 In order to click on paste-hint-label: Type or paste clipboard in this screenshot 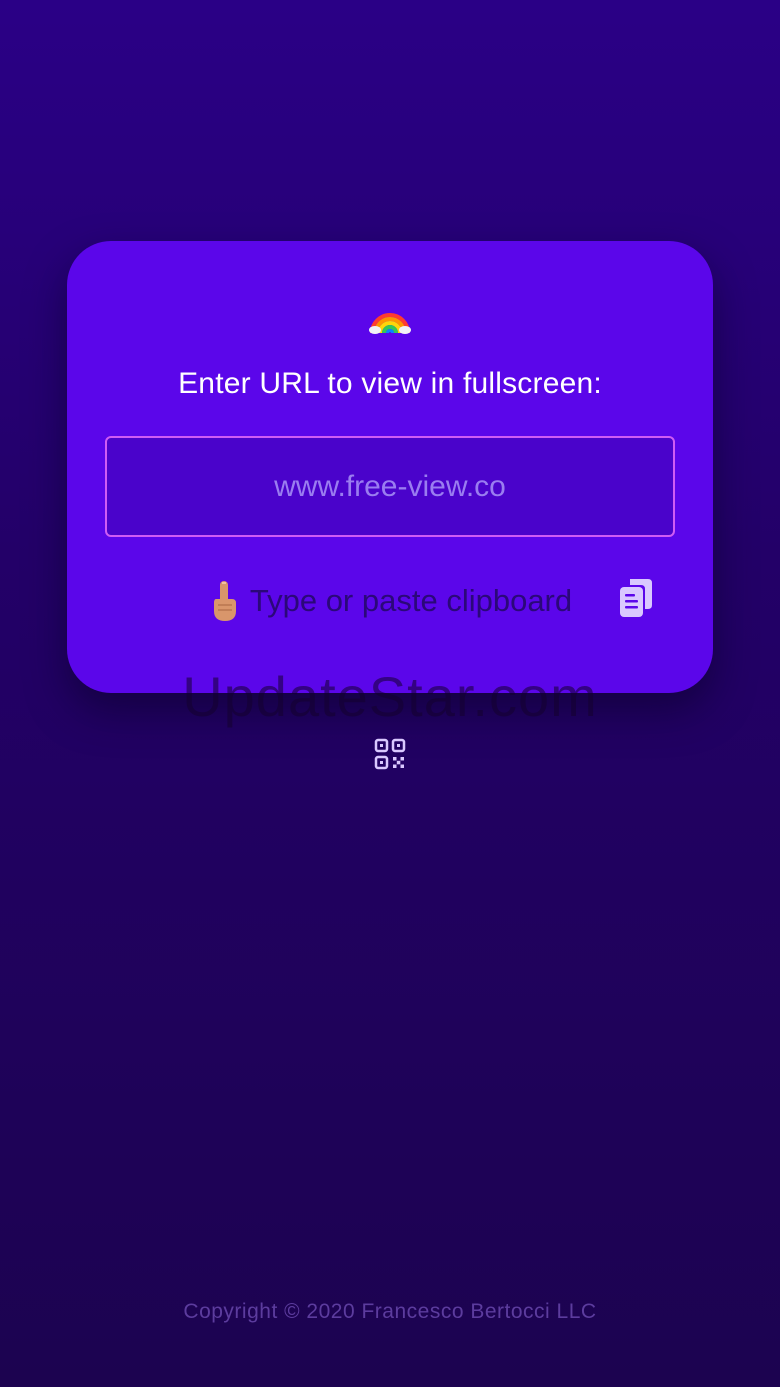, I will do `click(411, 600)`.